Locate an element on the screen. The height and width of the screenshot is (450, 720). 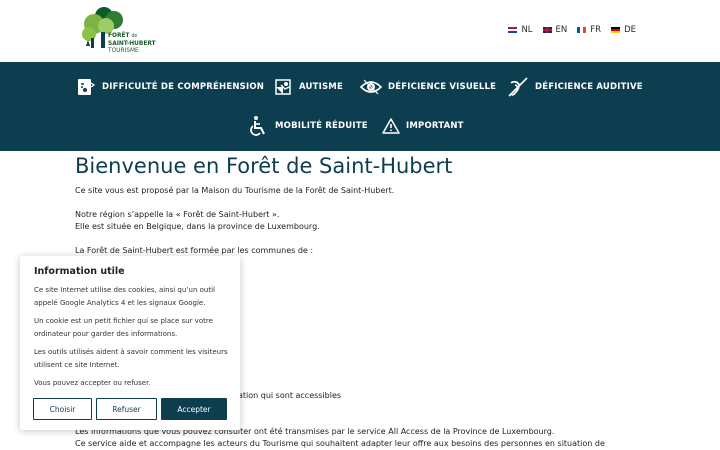
nav-label: DIFFICULTÉ DE COMPRÉHENSION is located at coordinates (183, 87).